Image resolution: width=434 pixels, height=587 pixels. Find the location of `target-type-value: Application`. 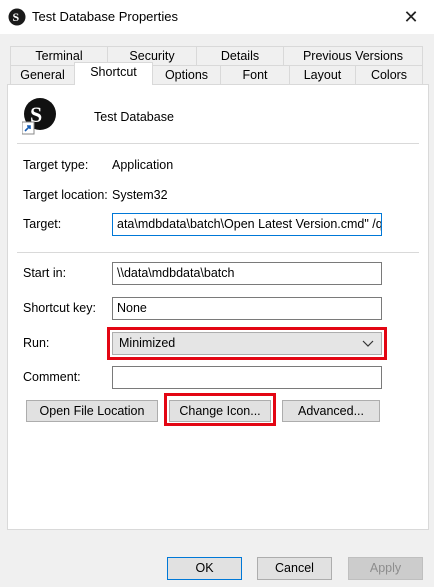

target-type-value: Application is located at coordinates (143, 165).